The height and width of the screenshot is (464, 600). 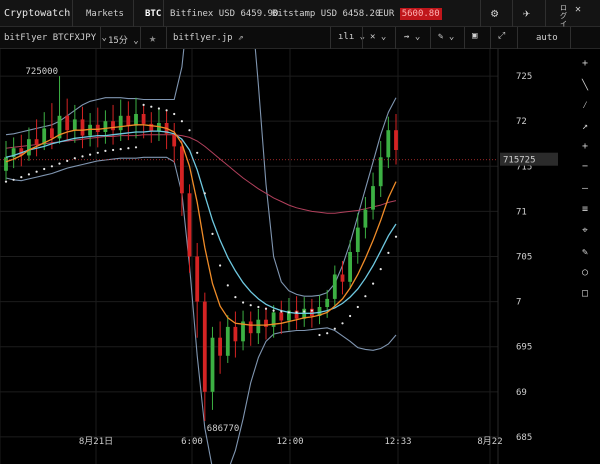 What do you see at coordinates (489, 441) in the screenshot?
I see `x-tick-label: 8月22` at bounding box center [489, 441].